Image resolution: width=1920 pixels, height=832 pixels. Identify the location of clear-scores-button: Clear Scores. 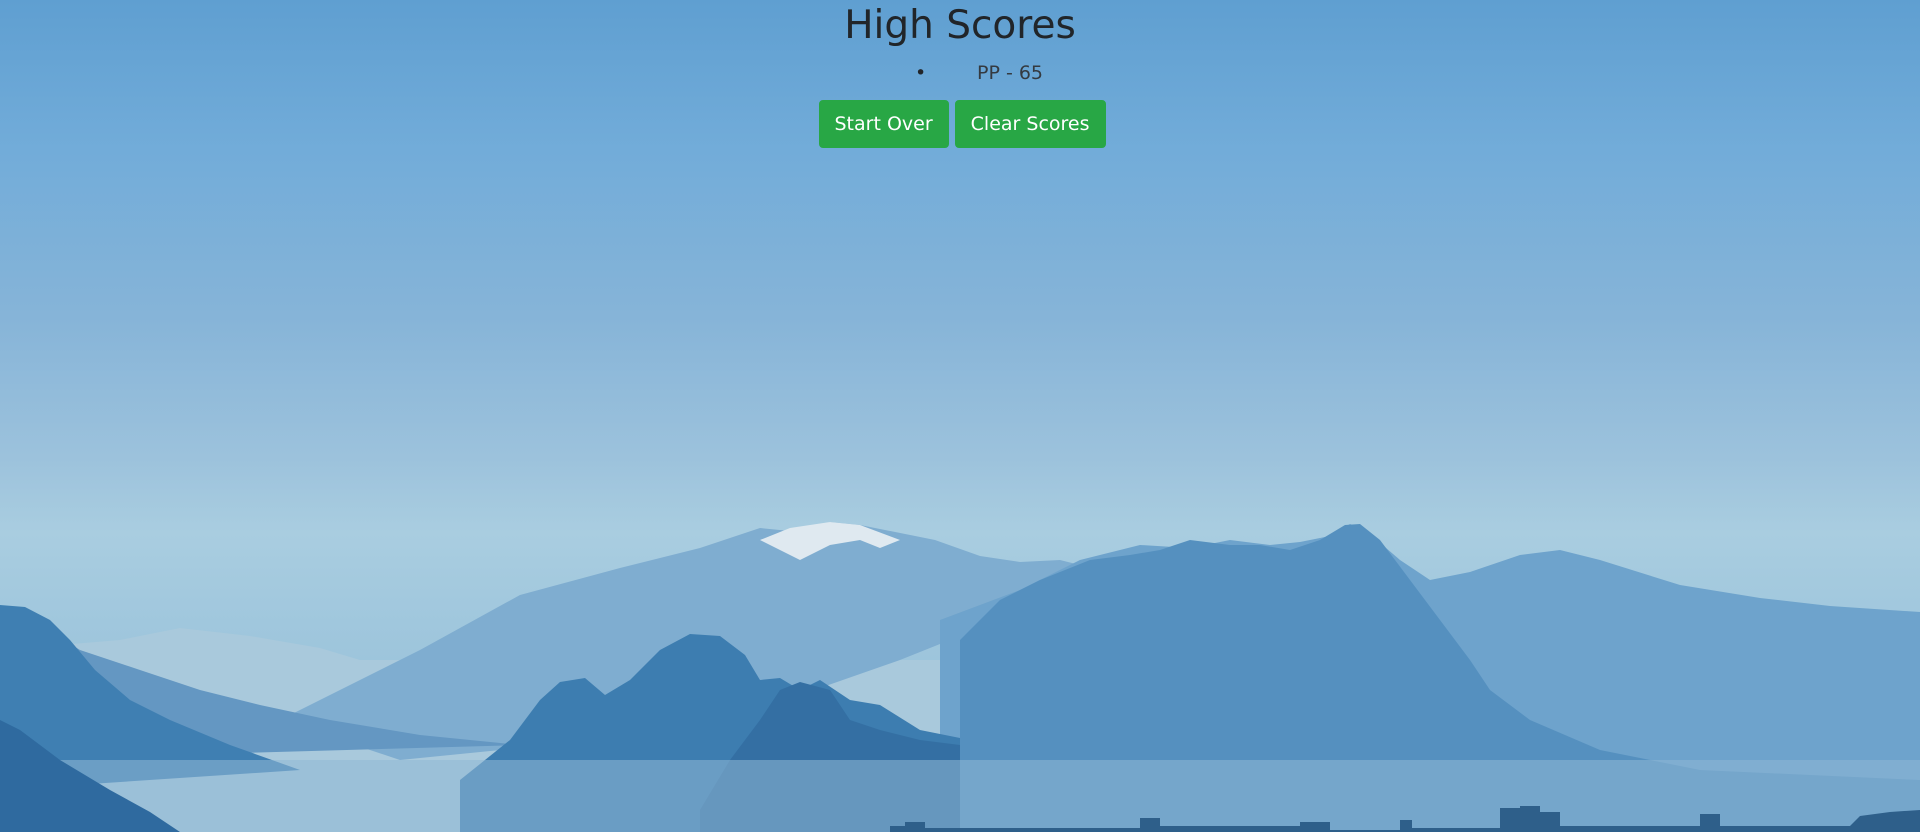
(1030, 124).